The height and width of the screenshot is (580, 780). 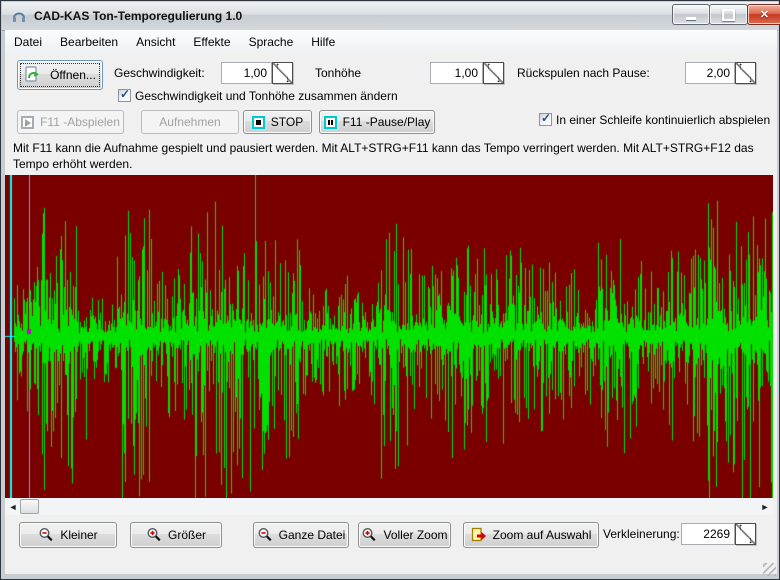 I want to click on scrollbar-right-arrow-icon, so click(x=765, y=506).